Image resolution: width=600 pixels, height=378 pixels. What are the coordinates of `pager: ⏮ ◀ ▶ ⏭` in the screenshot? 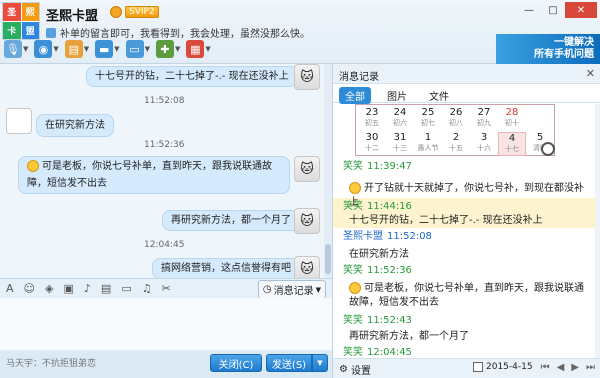 It's located at (568, 367).